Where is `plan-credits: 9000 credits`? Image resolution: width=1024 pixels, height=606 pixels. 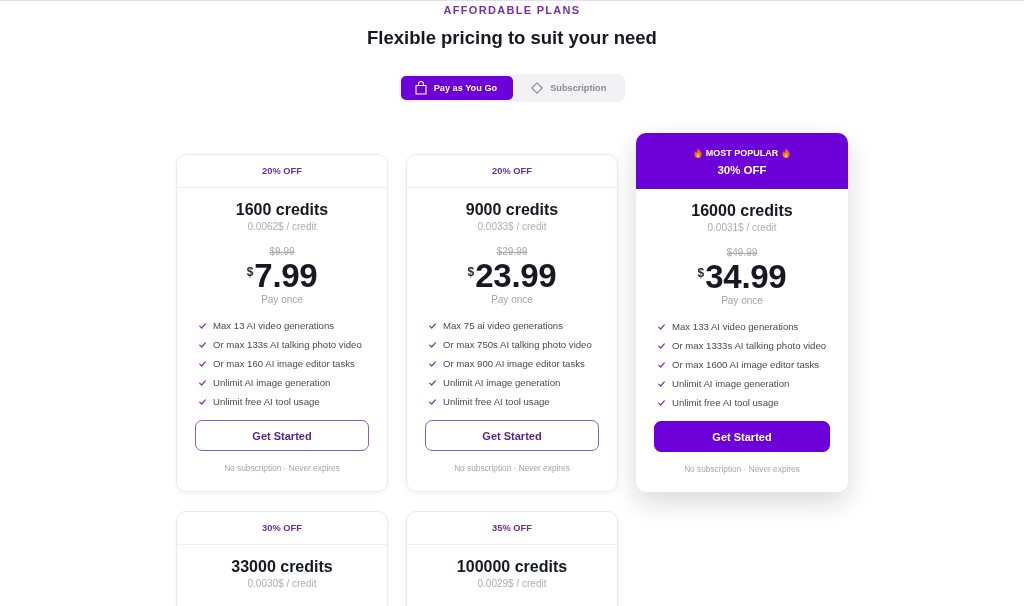
plan-credits: 9000 credits is located at coordinates (512, 210).